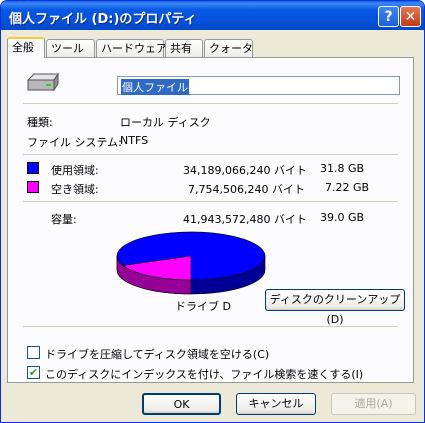  I want to click on disk-cleanup-button: ディスクのクリーンアップ(D), so click(335, 307).